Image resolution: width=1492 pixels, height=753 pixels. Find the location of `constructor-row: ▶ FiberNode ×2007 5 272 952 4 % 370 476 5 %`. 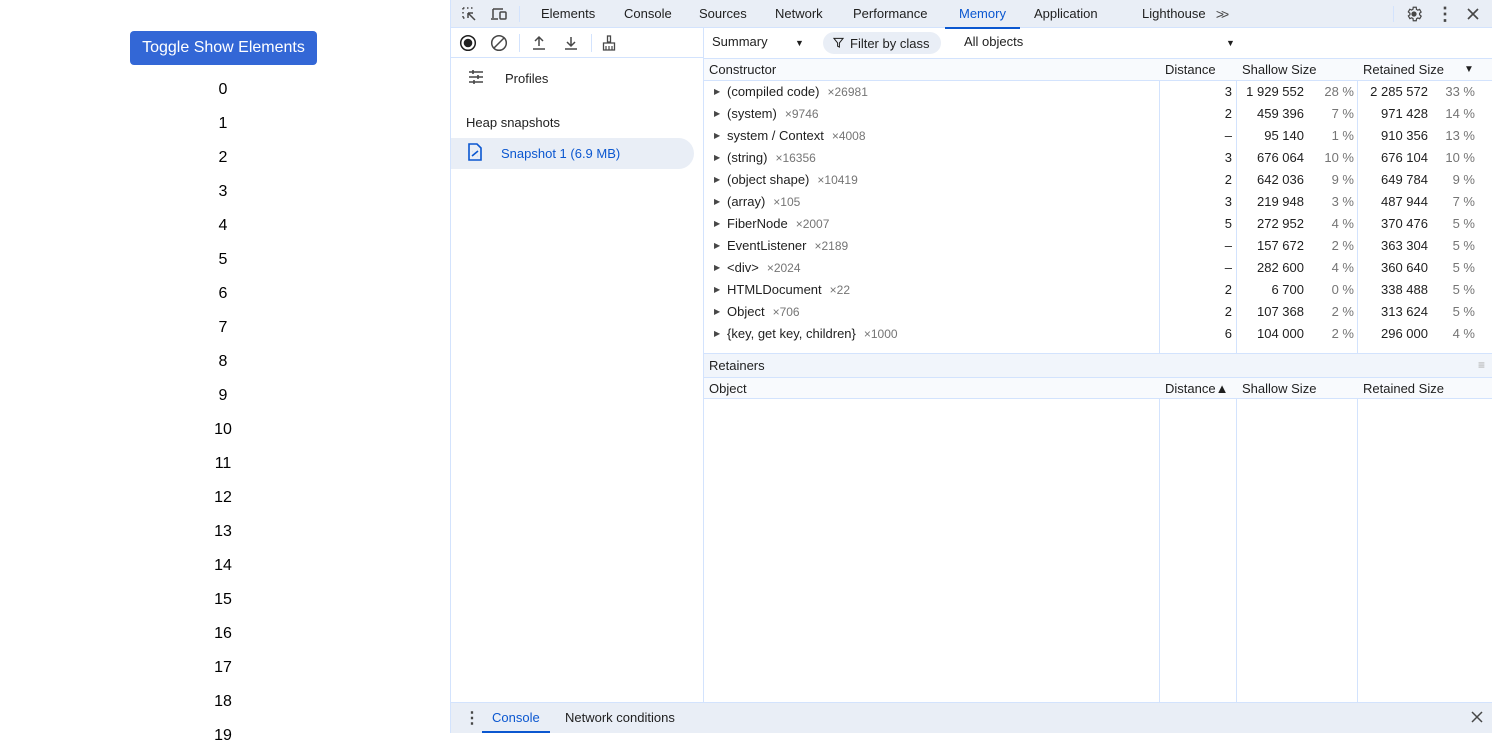

constructor-row: ▶ FiberNode ×2007 5 272 952 4 % 370 476 5 % is located at coordinates (1098, 224).